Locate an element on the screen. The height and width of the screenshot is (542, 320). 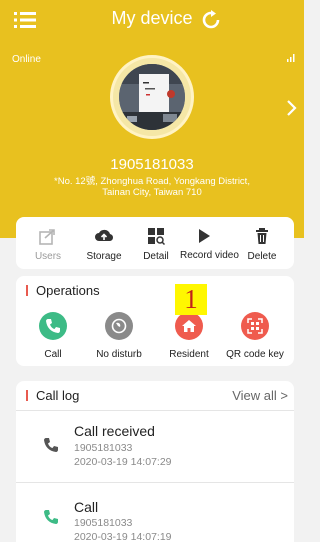
chevron-right-icon is located at coordinates (292, 108).